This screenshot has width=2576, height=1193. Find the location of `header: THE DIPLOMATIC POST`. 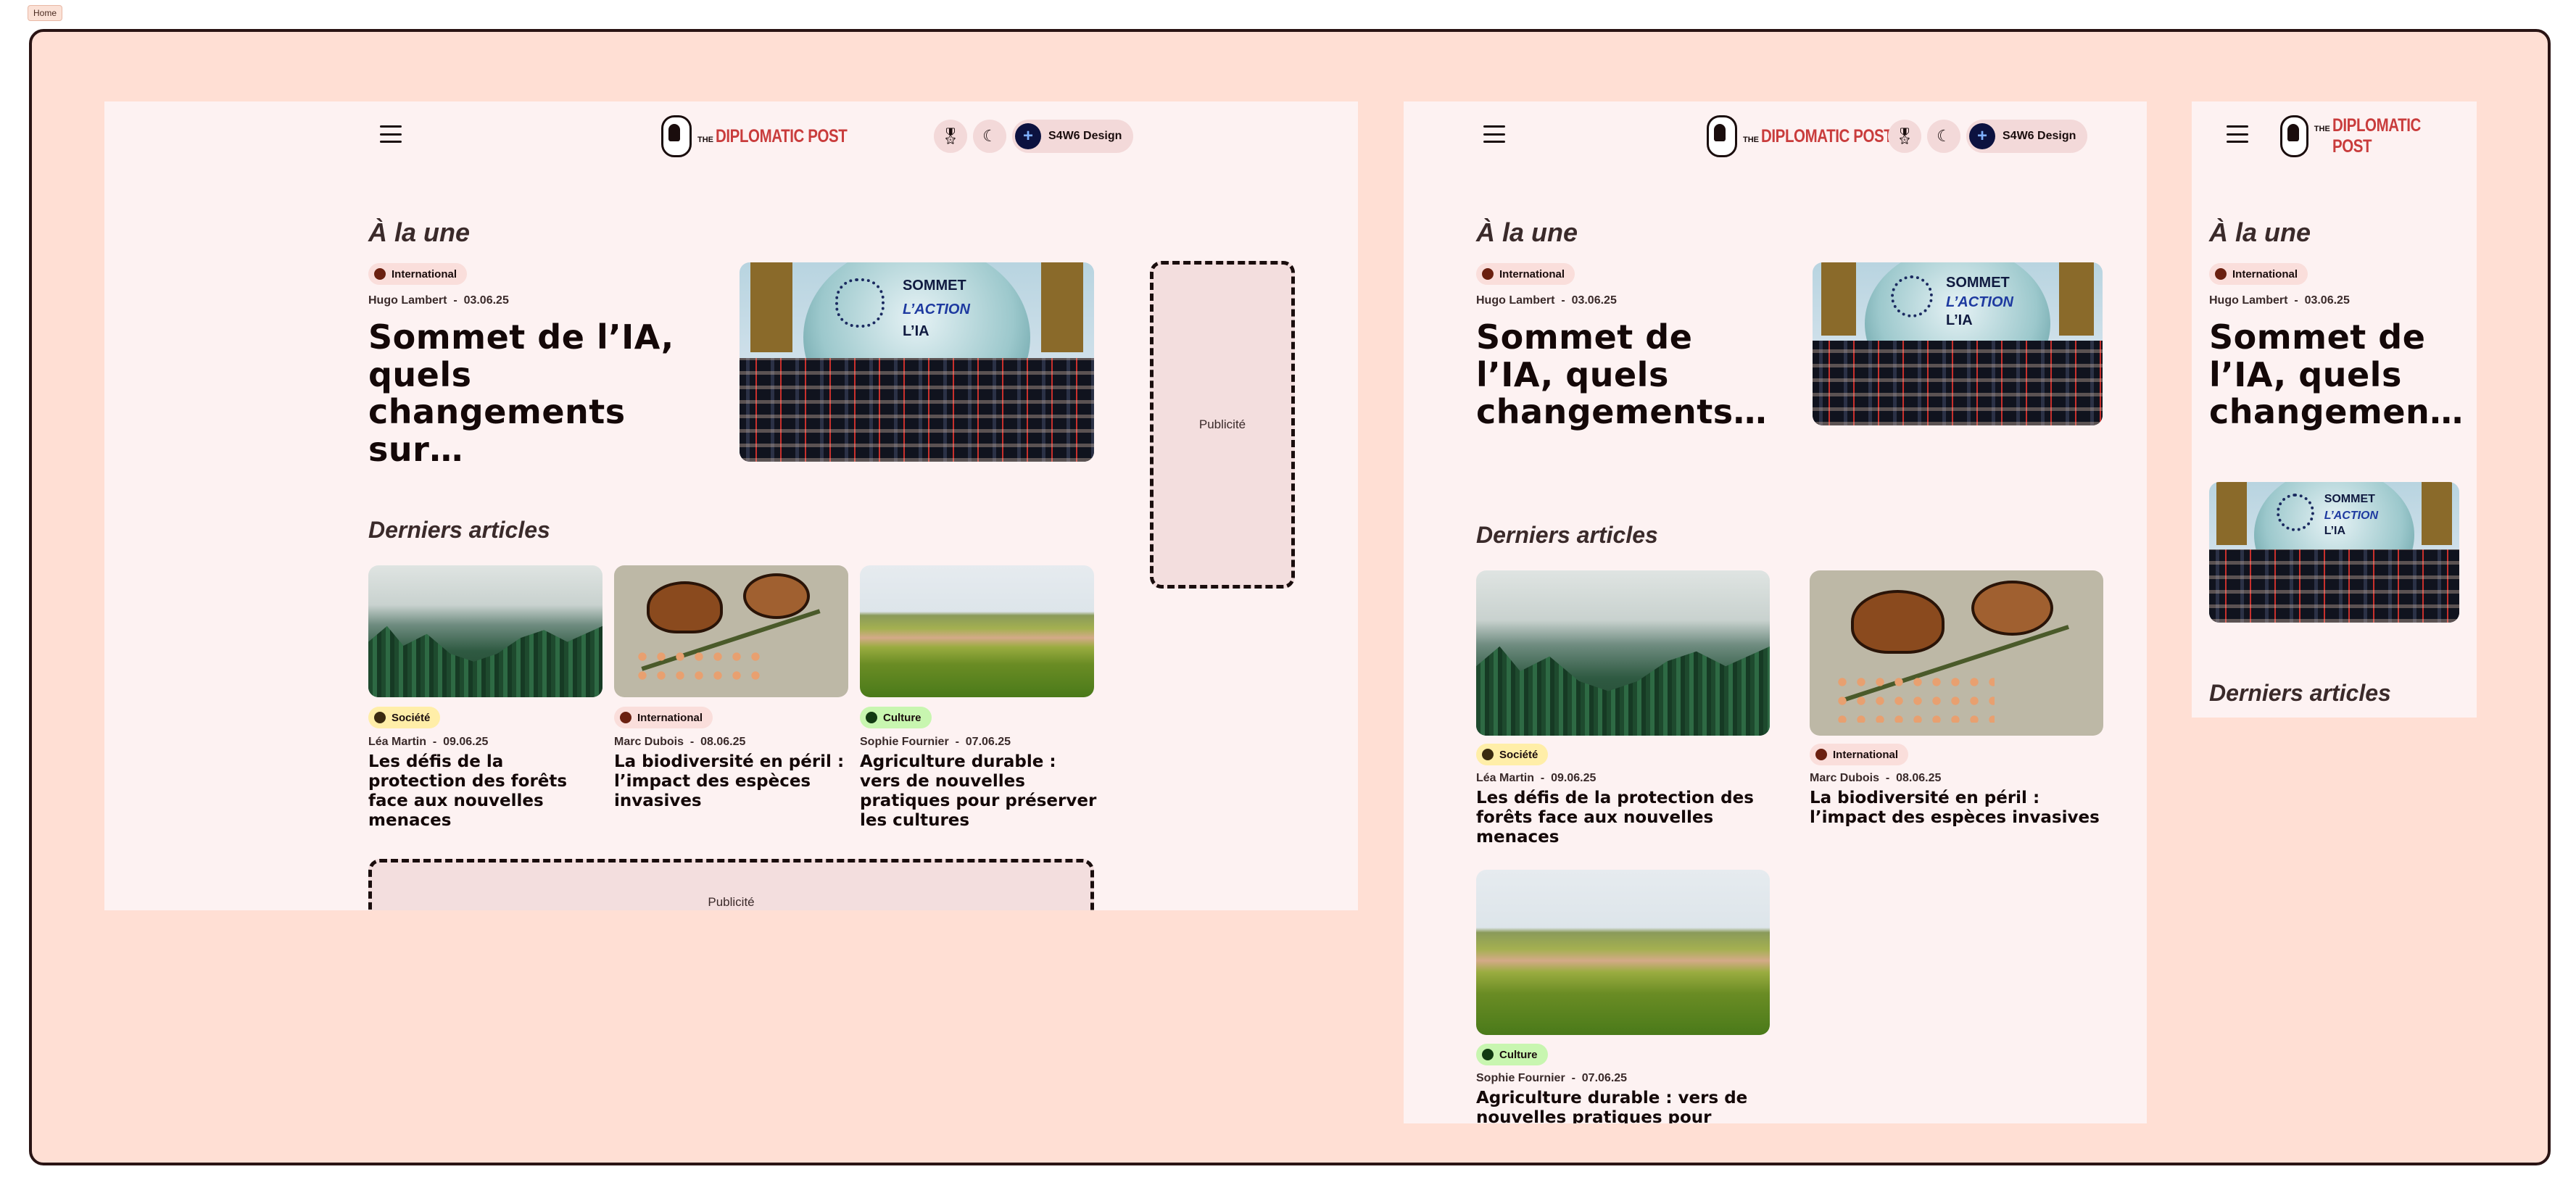

header: THE DIPLOMATIC POST is located at coordinates (2334, 136).